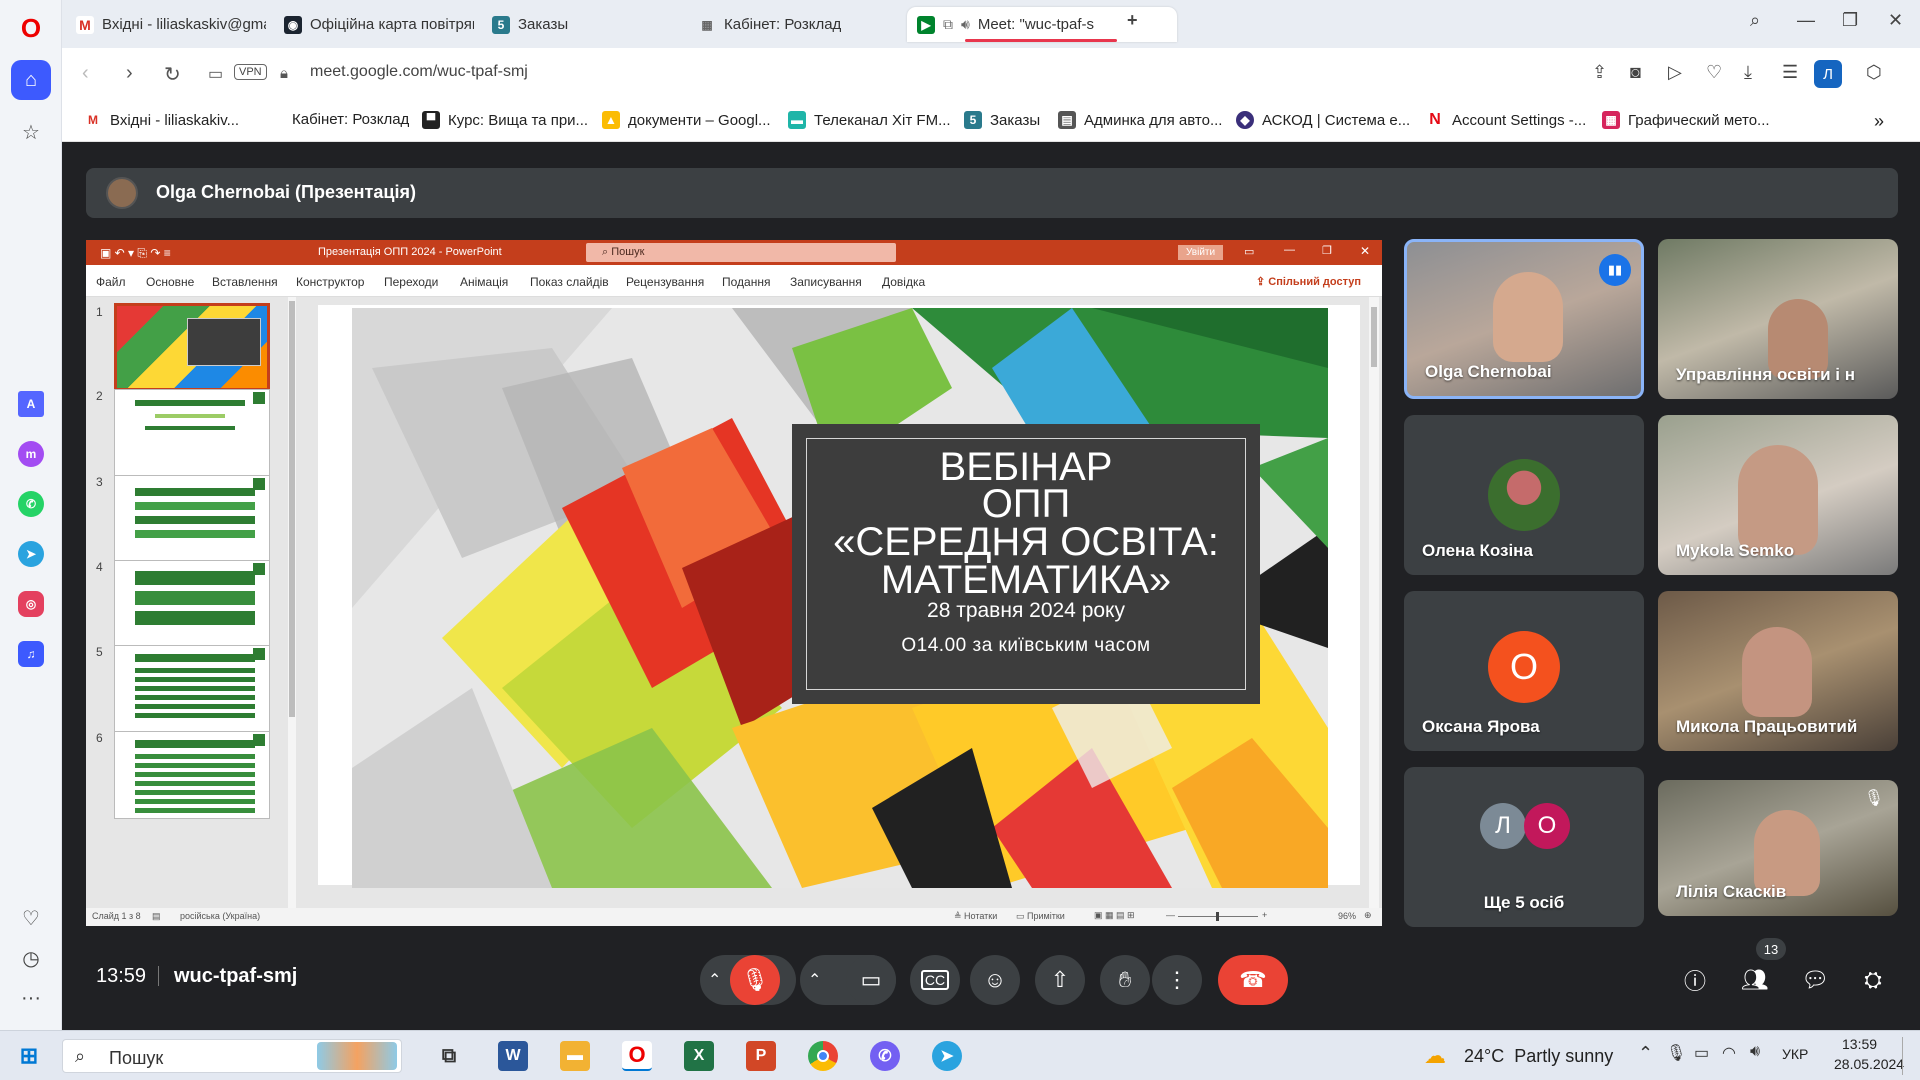  Describe the element at coordinates (411, 282) in the screenshot. I see `ribbon-tab-transitions: Переходи` at that location.